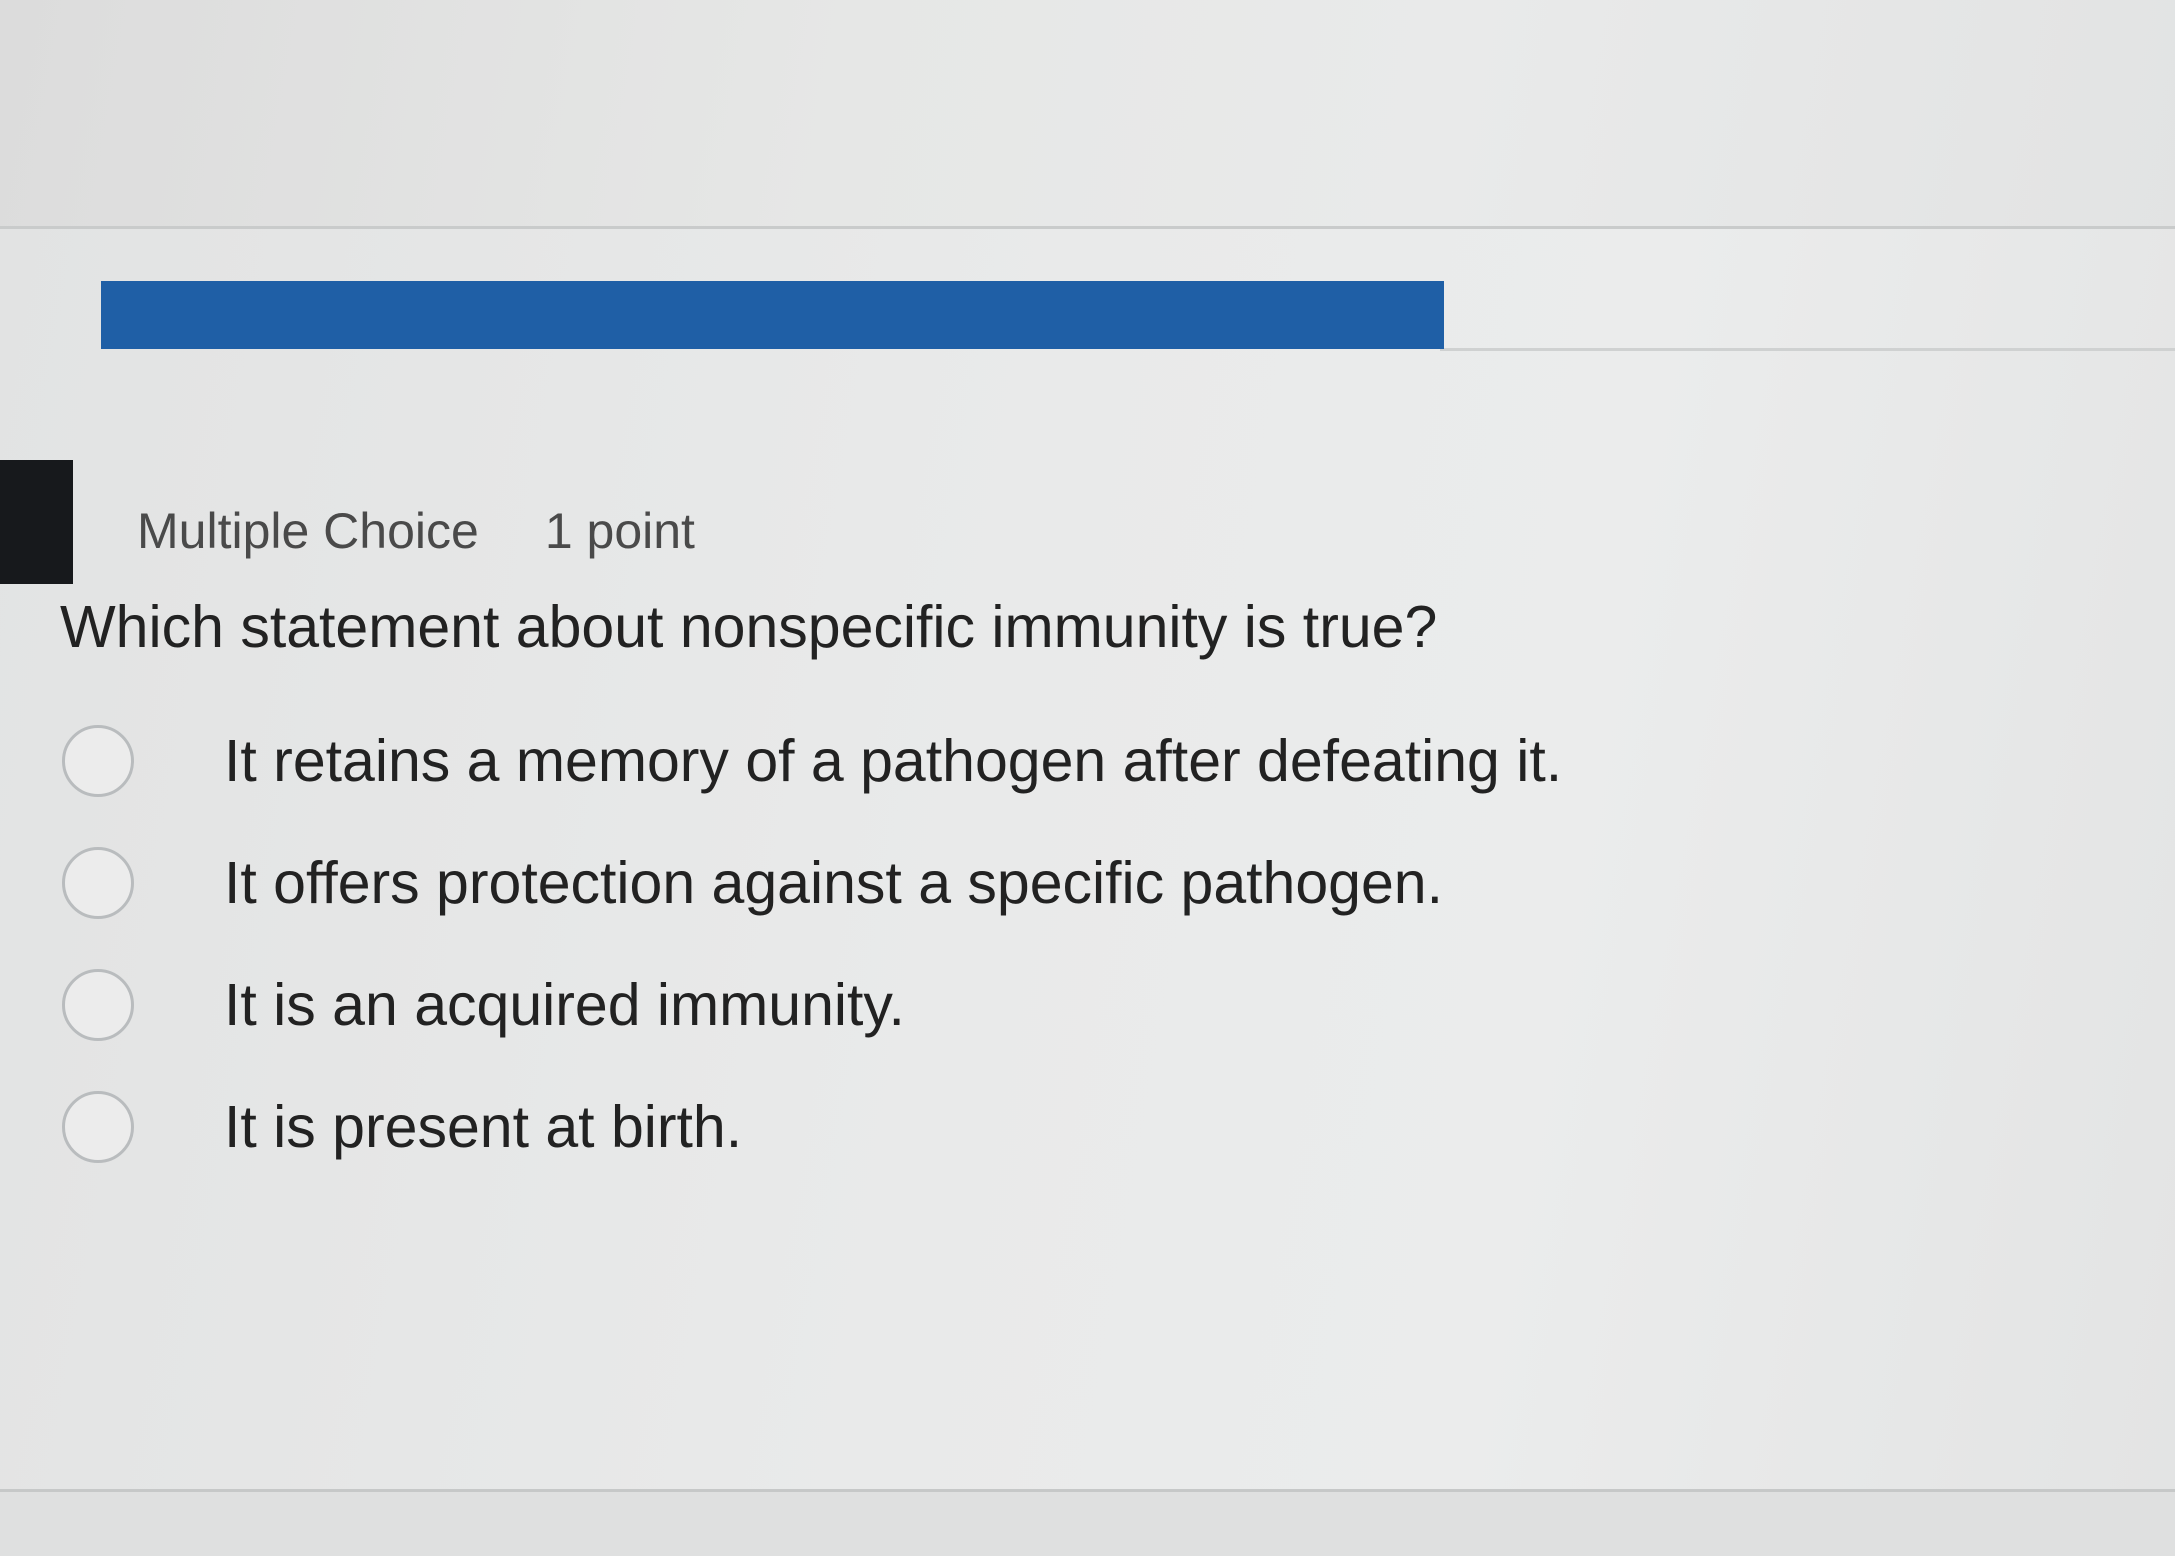 The height and width of the screenshot is (1556, 2175). What do you see at coordinates (308, 531) in the screenshot?
I see `question-type: Multiple Choice` at bounding box center [308, 531].